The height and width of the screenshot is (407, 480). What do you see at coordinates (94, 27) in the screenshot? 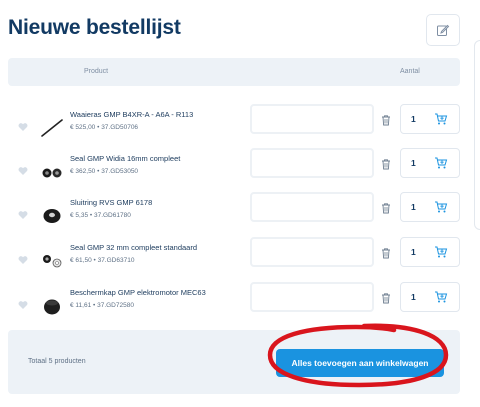
I see `page-title: Nieuwe bestellijst` at bounding box center [94, 27].